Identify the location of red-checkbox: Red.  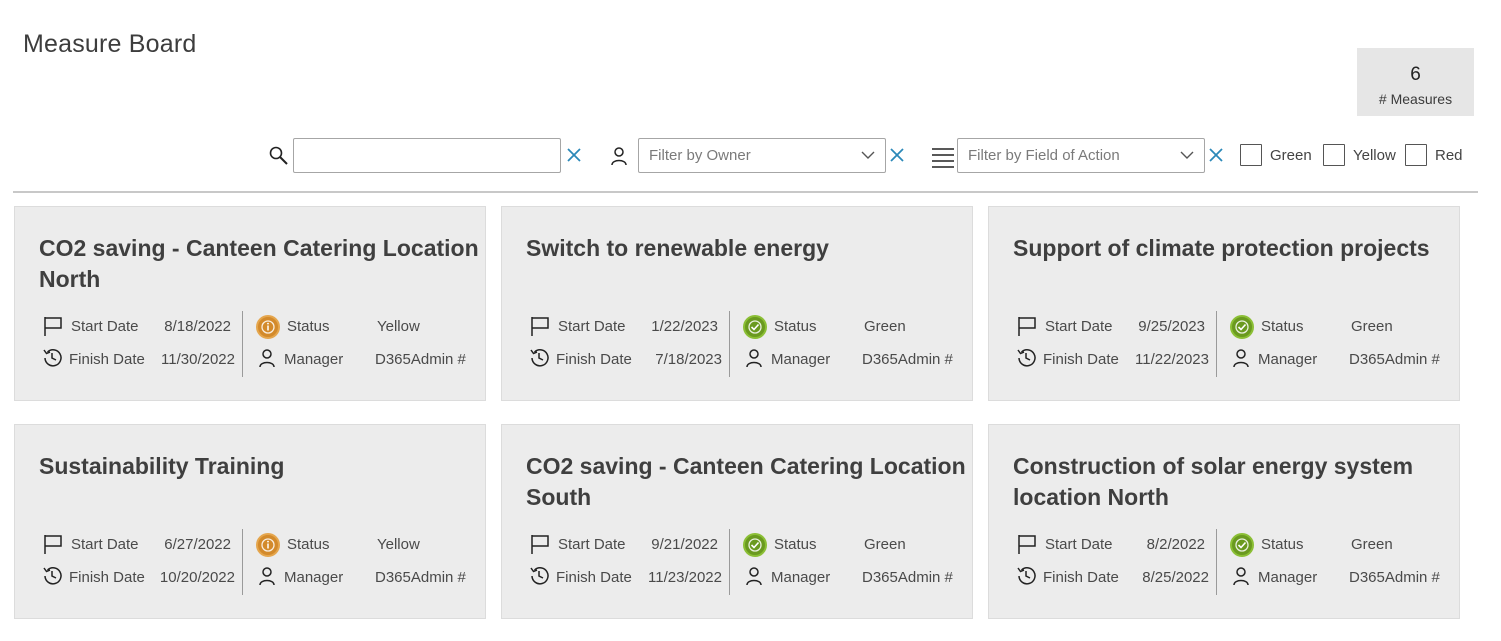
(1440, 154).